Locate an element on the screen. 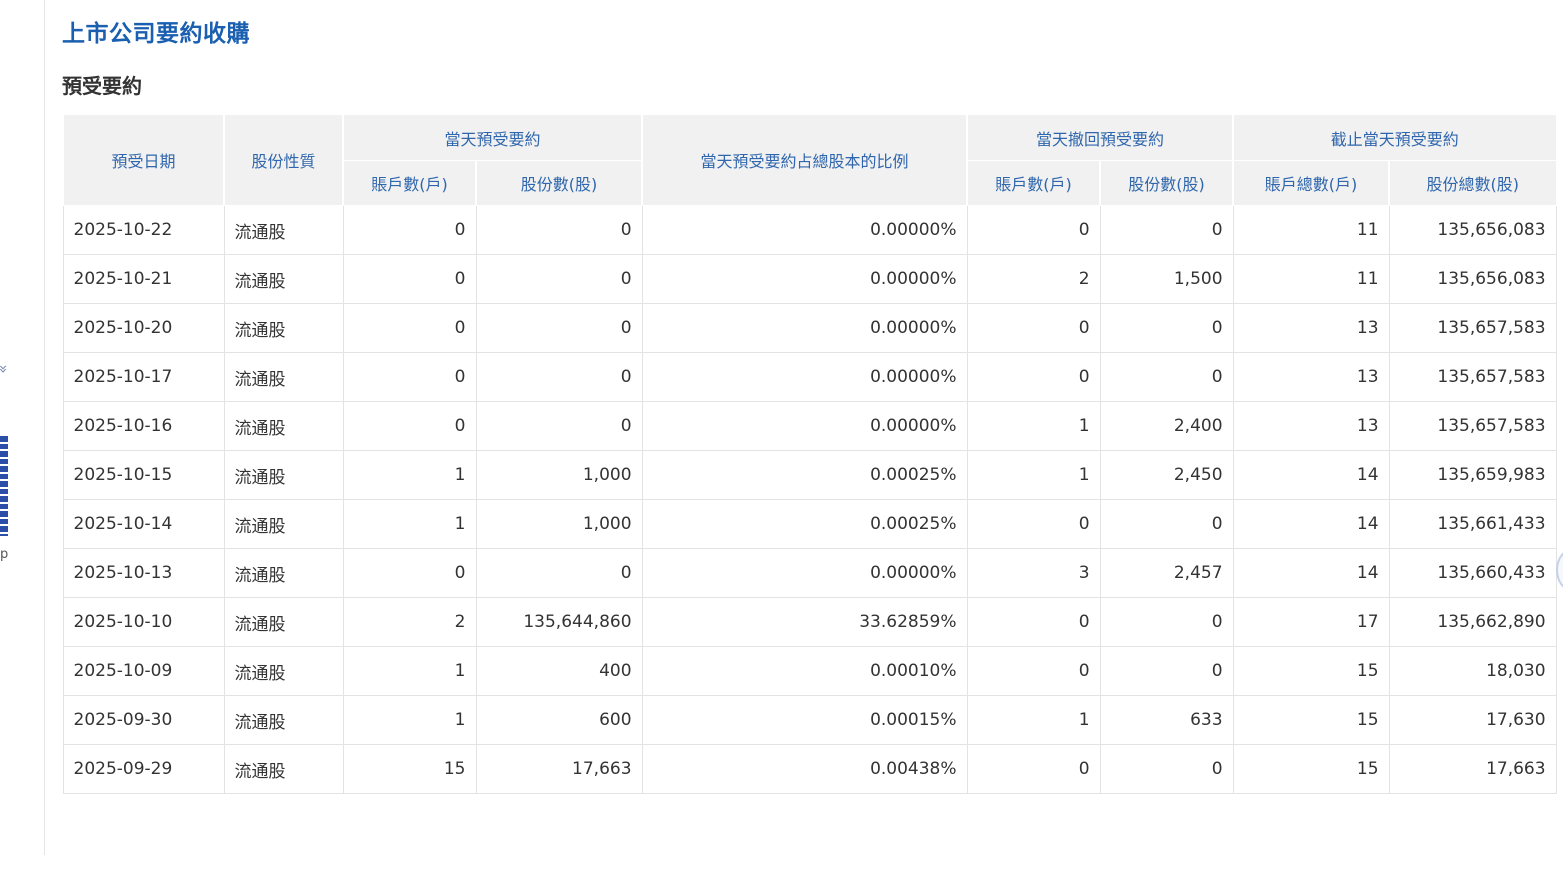 This screenshot has width=1563, height=890. cell-cumulative-shares: 135,659,983 is located at coordinates (1472, 475).